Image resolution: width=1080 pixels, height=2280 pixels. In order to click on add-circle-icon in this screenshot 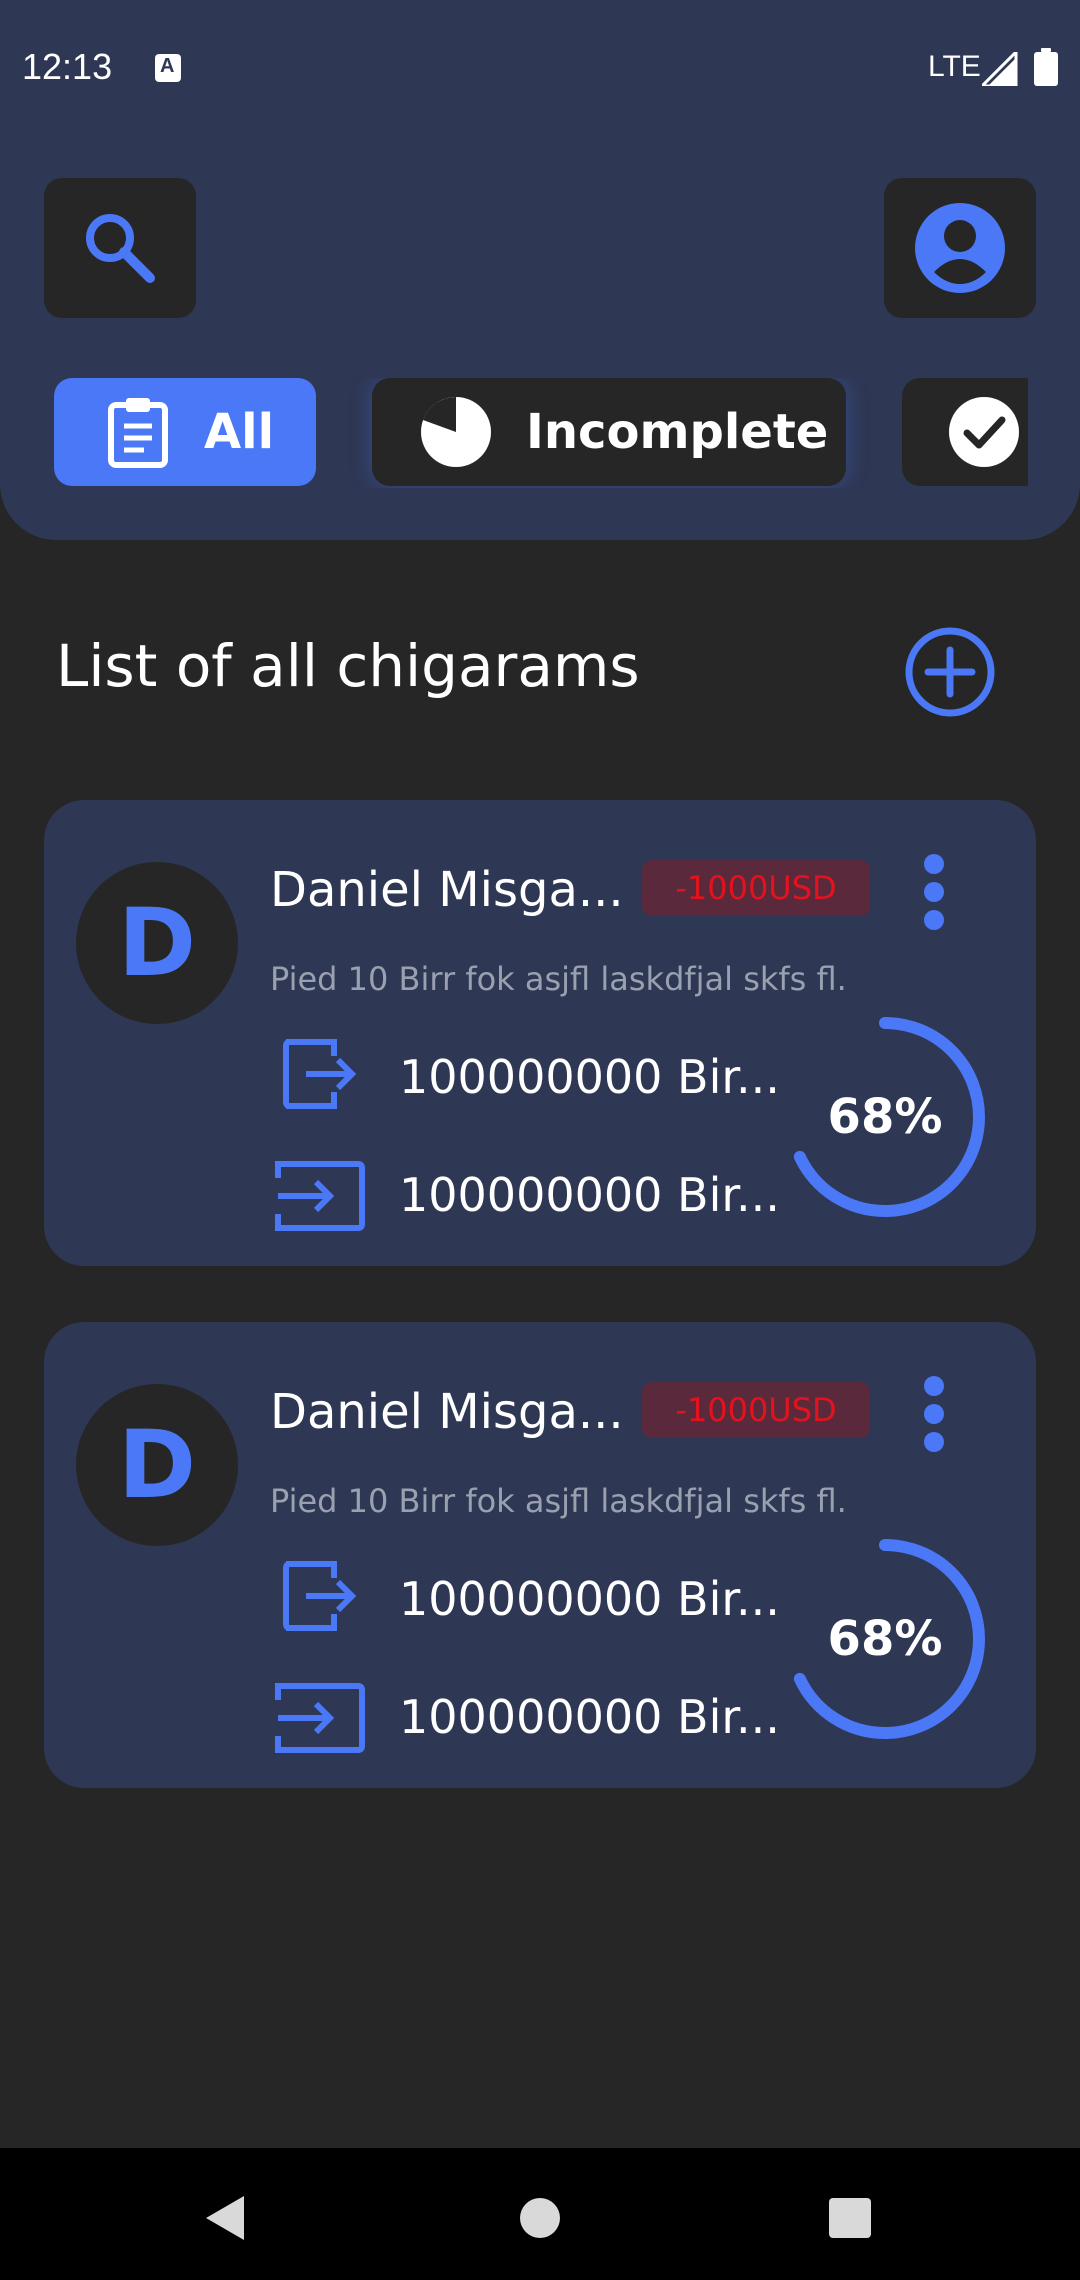, I will do `click(950, 672)`.